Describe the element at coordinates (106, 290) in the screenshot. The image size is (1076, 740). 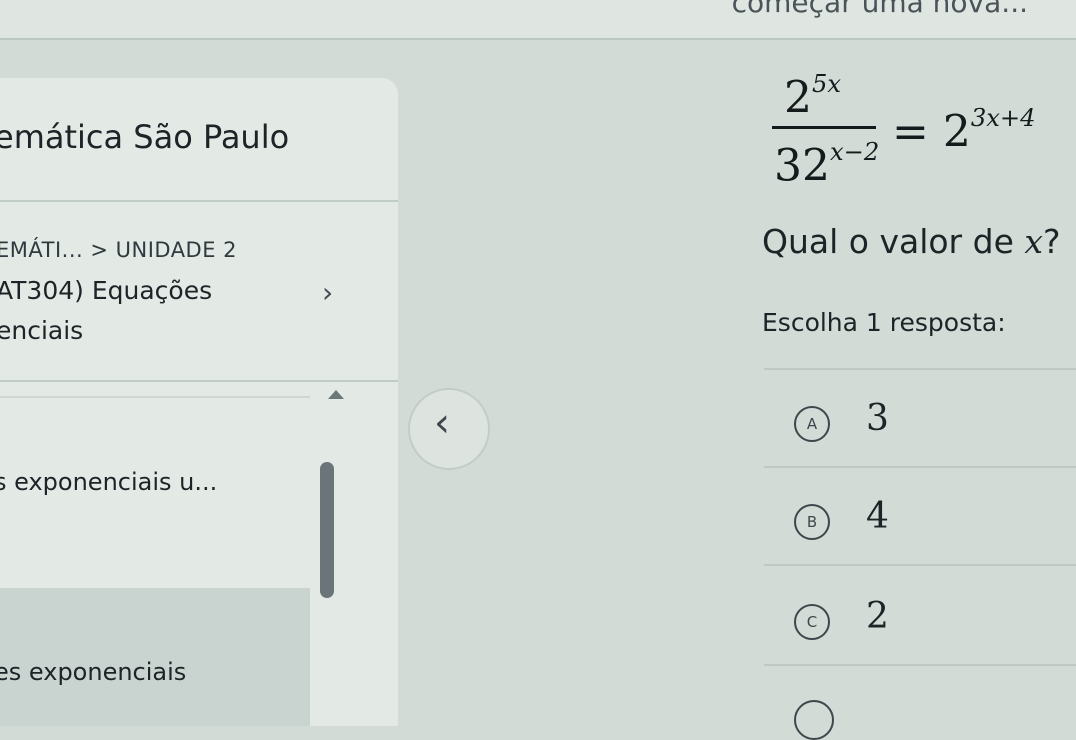
I see `lesson-title: AT304) Equações` at that location.